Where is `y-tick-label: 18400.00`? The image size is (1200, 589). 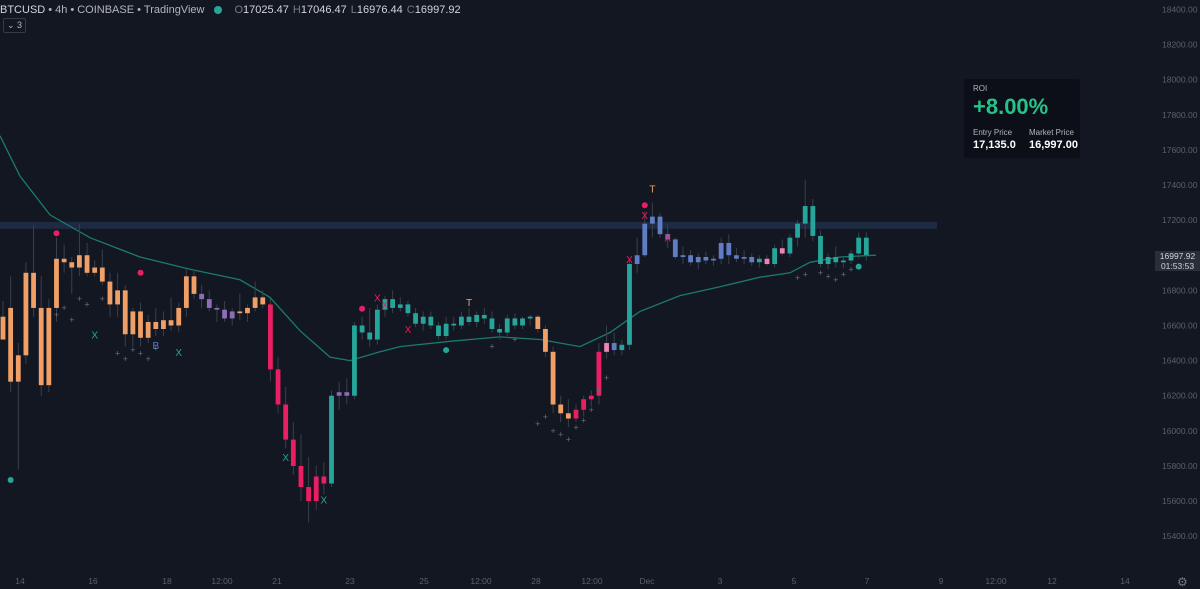 y-tick-label: 18400.00 is located at coordinates (1180, 9).